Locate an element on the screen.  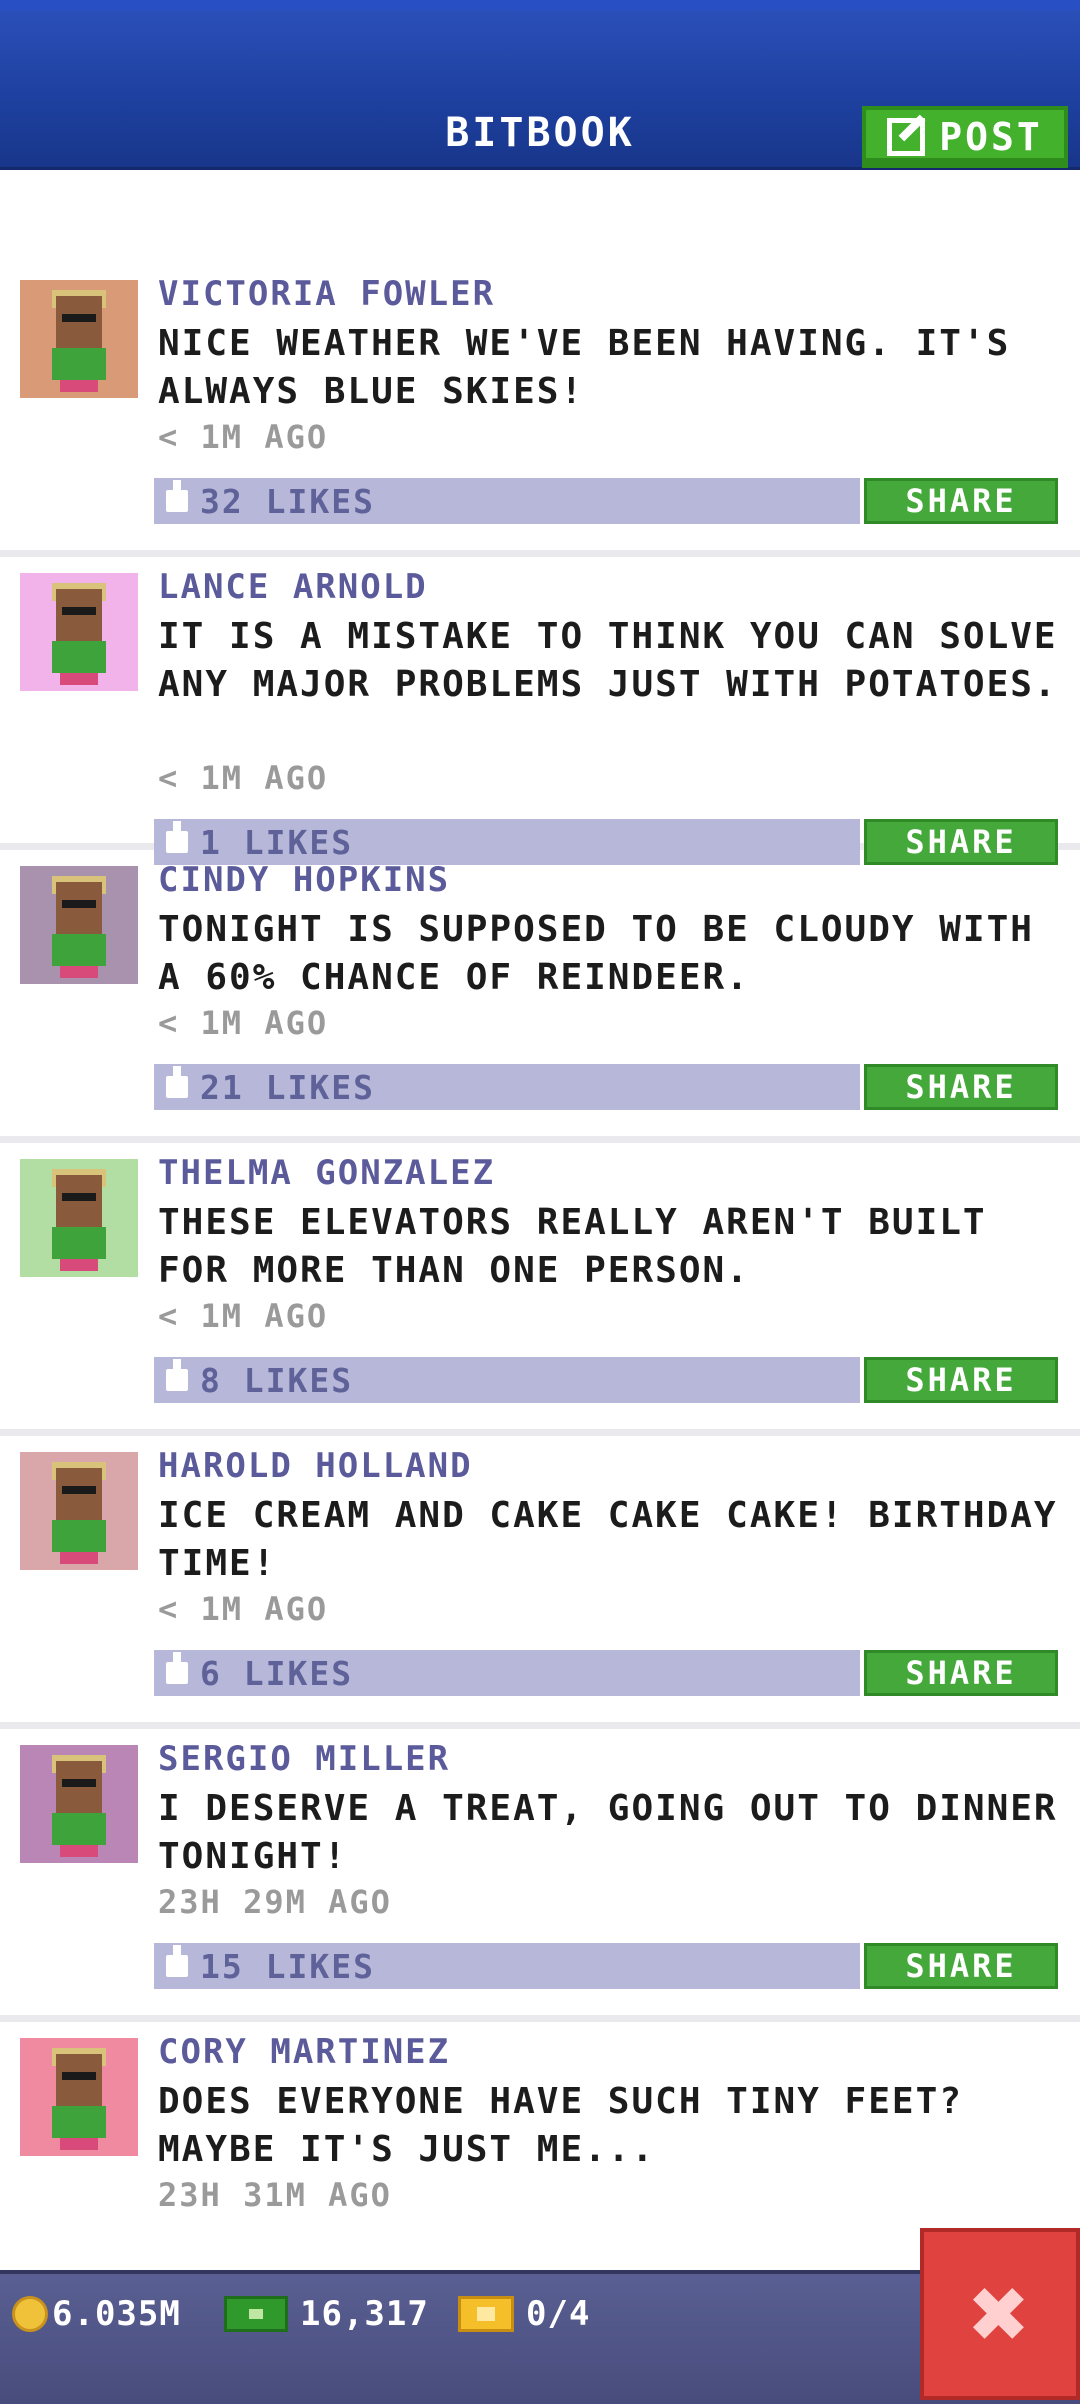
likes-bar: 6 LIKES is located at coordinates (507, 1673).